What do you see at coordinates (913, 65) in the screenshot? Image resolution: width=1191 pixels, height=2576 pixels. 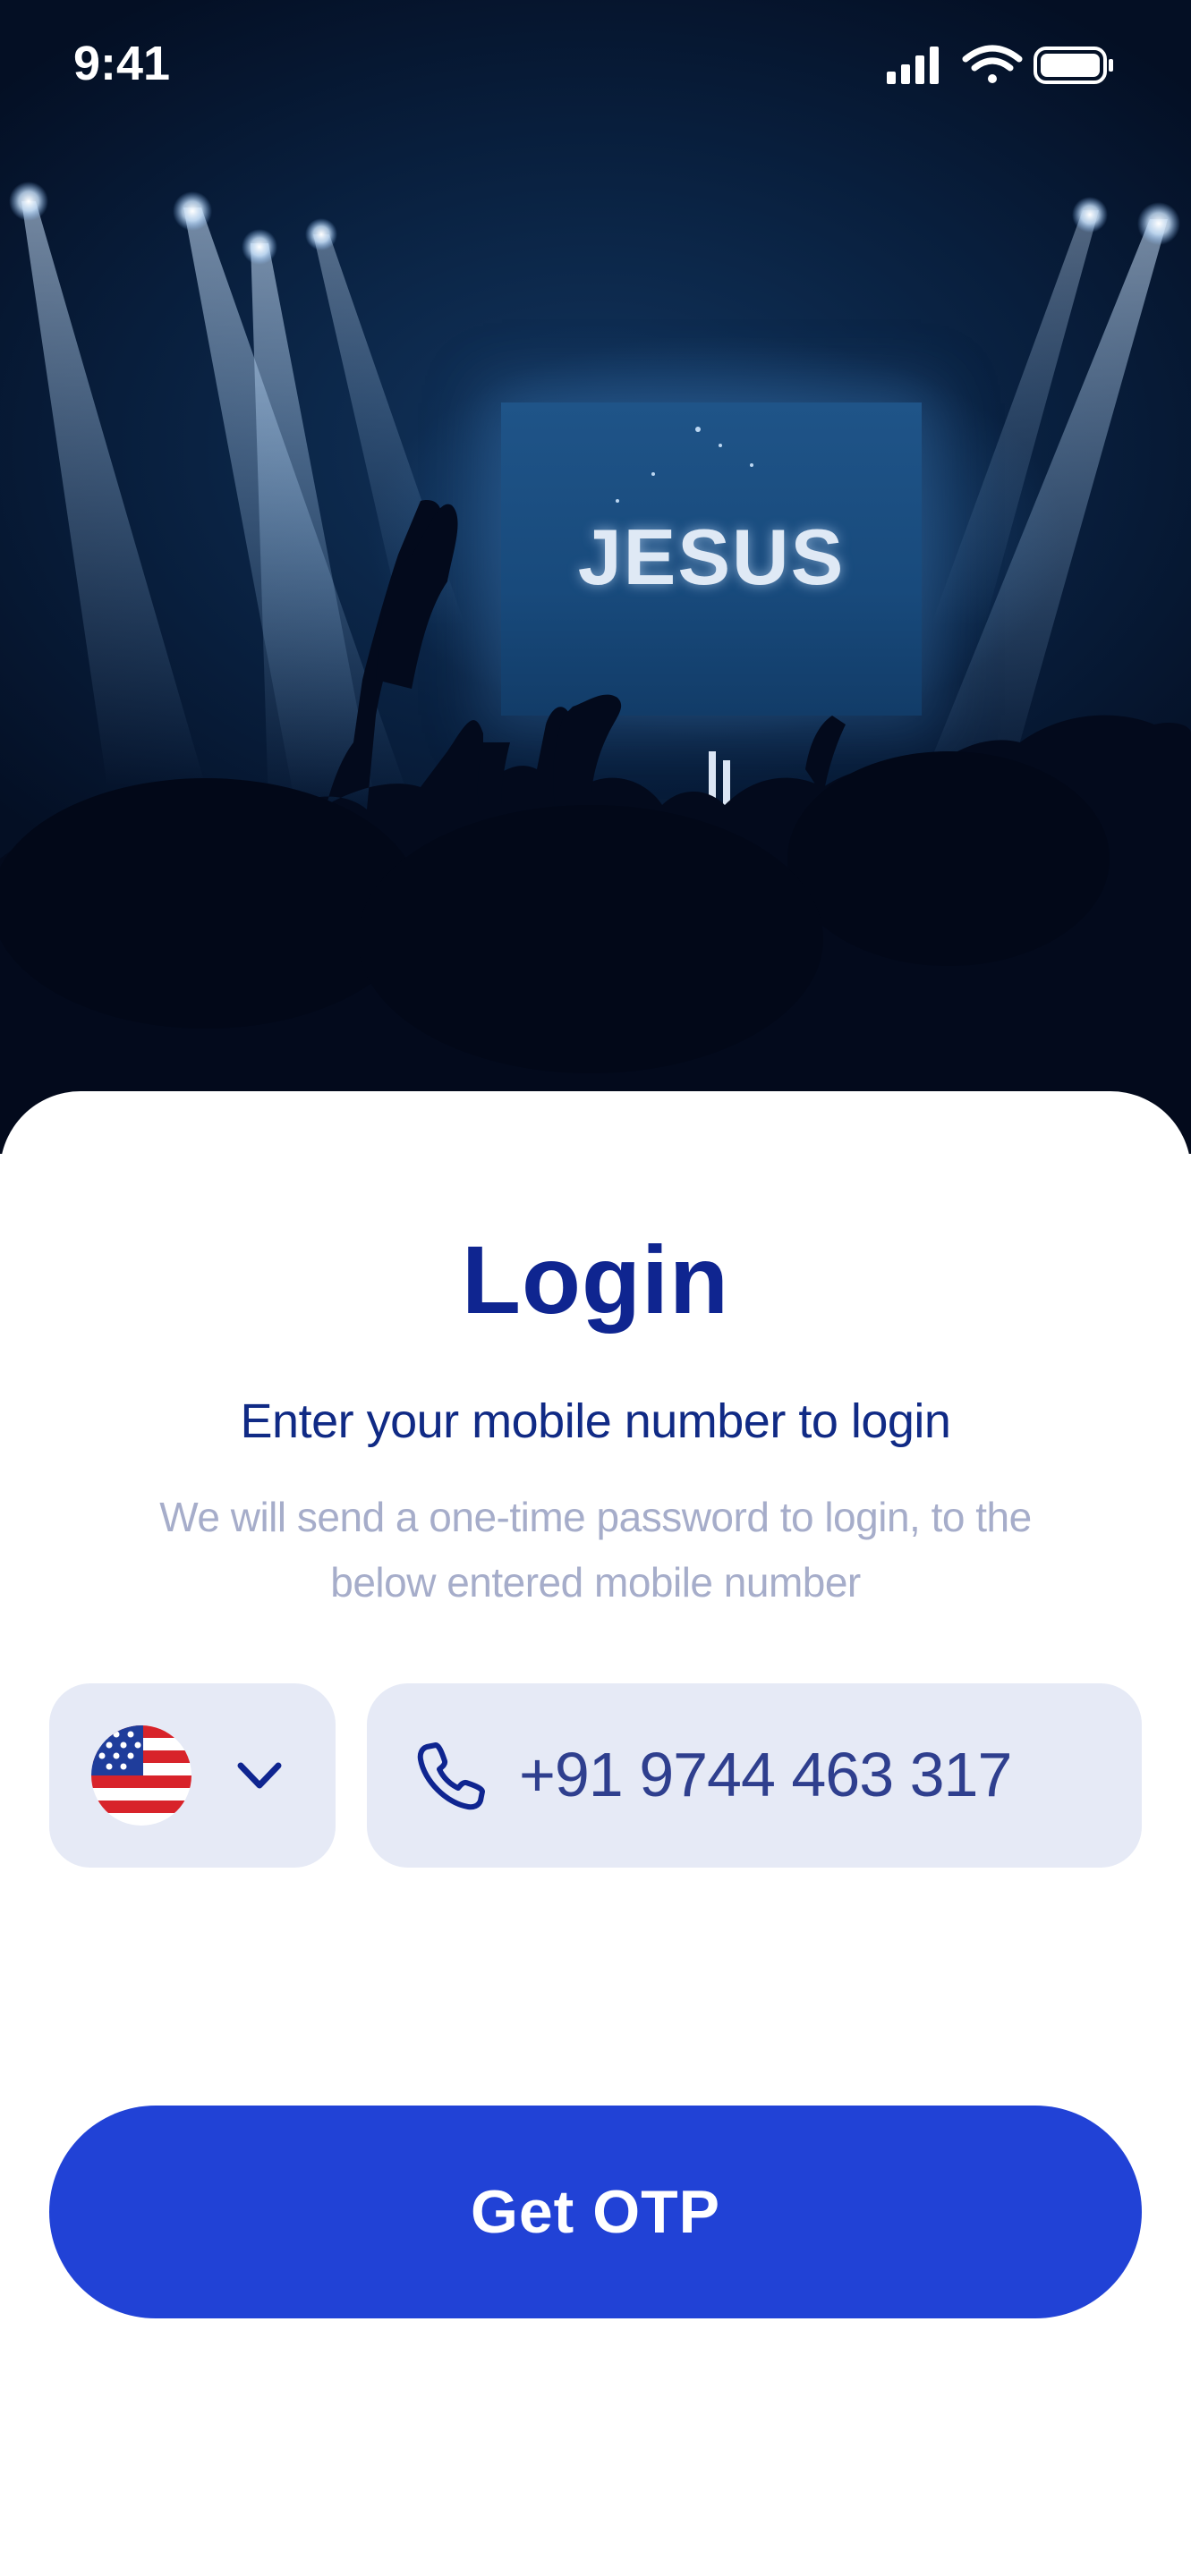 I see `signal-icon` at bounding box center [913, 65].